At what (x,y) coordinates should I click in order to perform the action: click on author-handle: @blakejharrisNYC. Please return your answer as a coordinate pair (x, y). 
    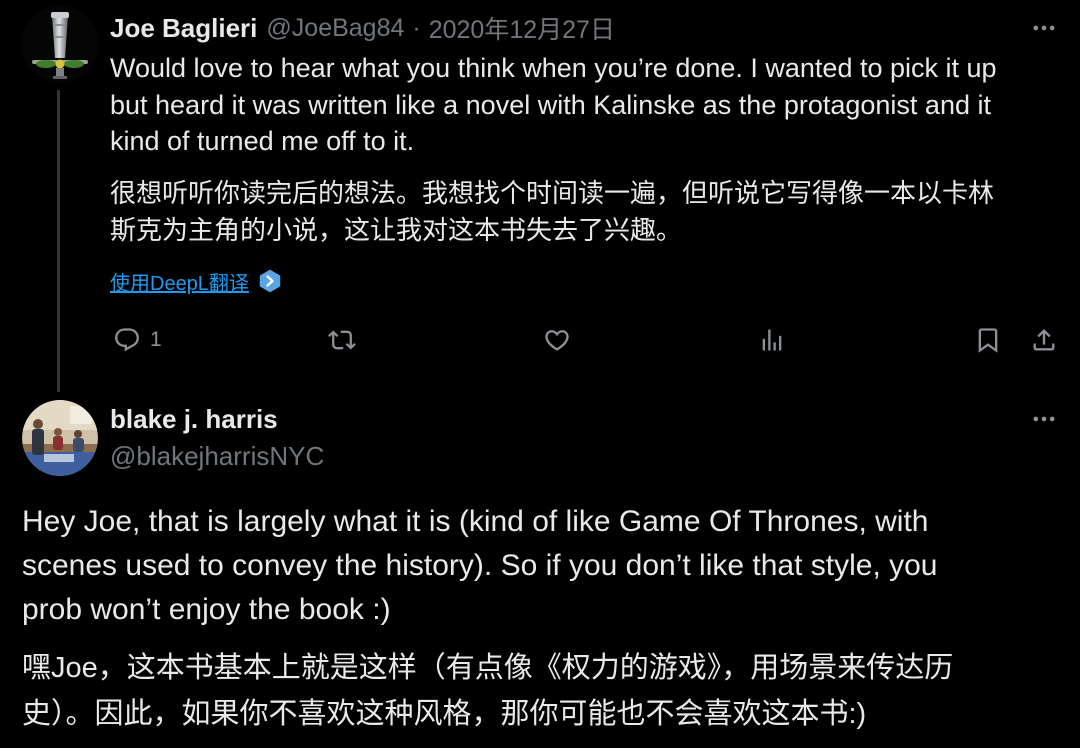
    Looking at the image, I should click on (217, 456).